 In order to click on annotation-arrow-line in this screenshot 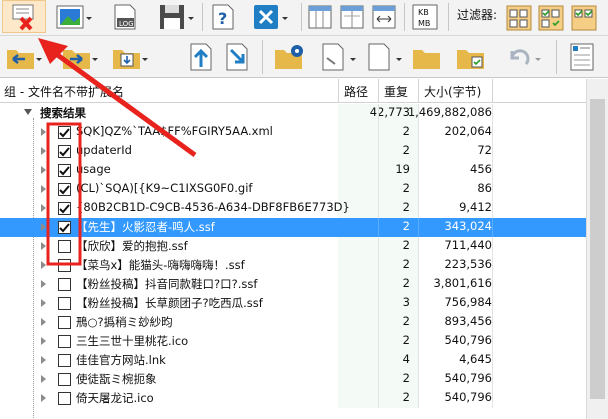, I will do `click(121, 101)`.